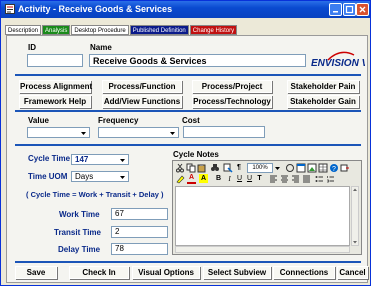 The image size is (371, 286). What do you see at coordinates (10, 9) in the screenshot?
I see `form-icon` at bounding box center [10, 9].